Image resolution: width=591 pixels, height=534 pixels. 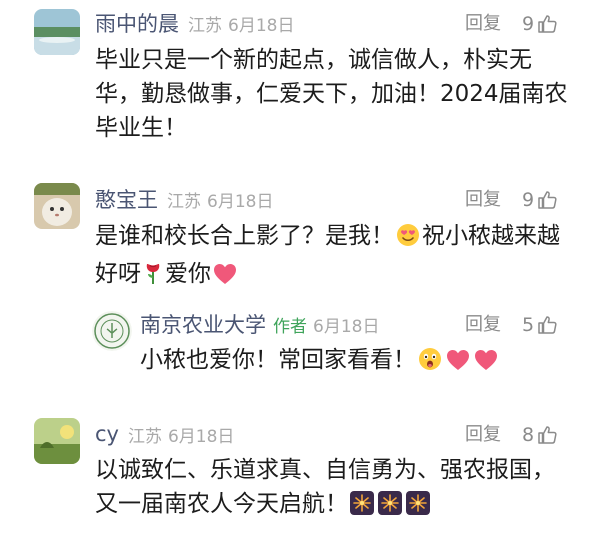 What do you see at coordinates (325, 470) in the screenshot?
I see `comment-line: 以诚致仁、乐道求真、自信勇为、强农报国，` at bounding box center [325, 470].